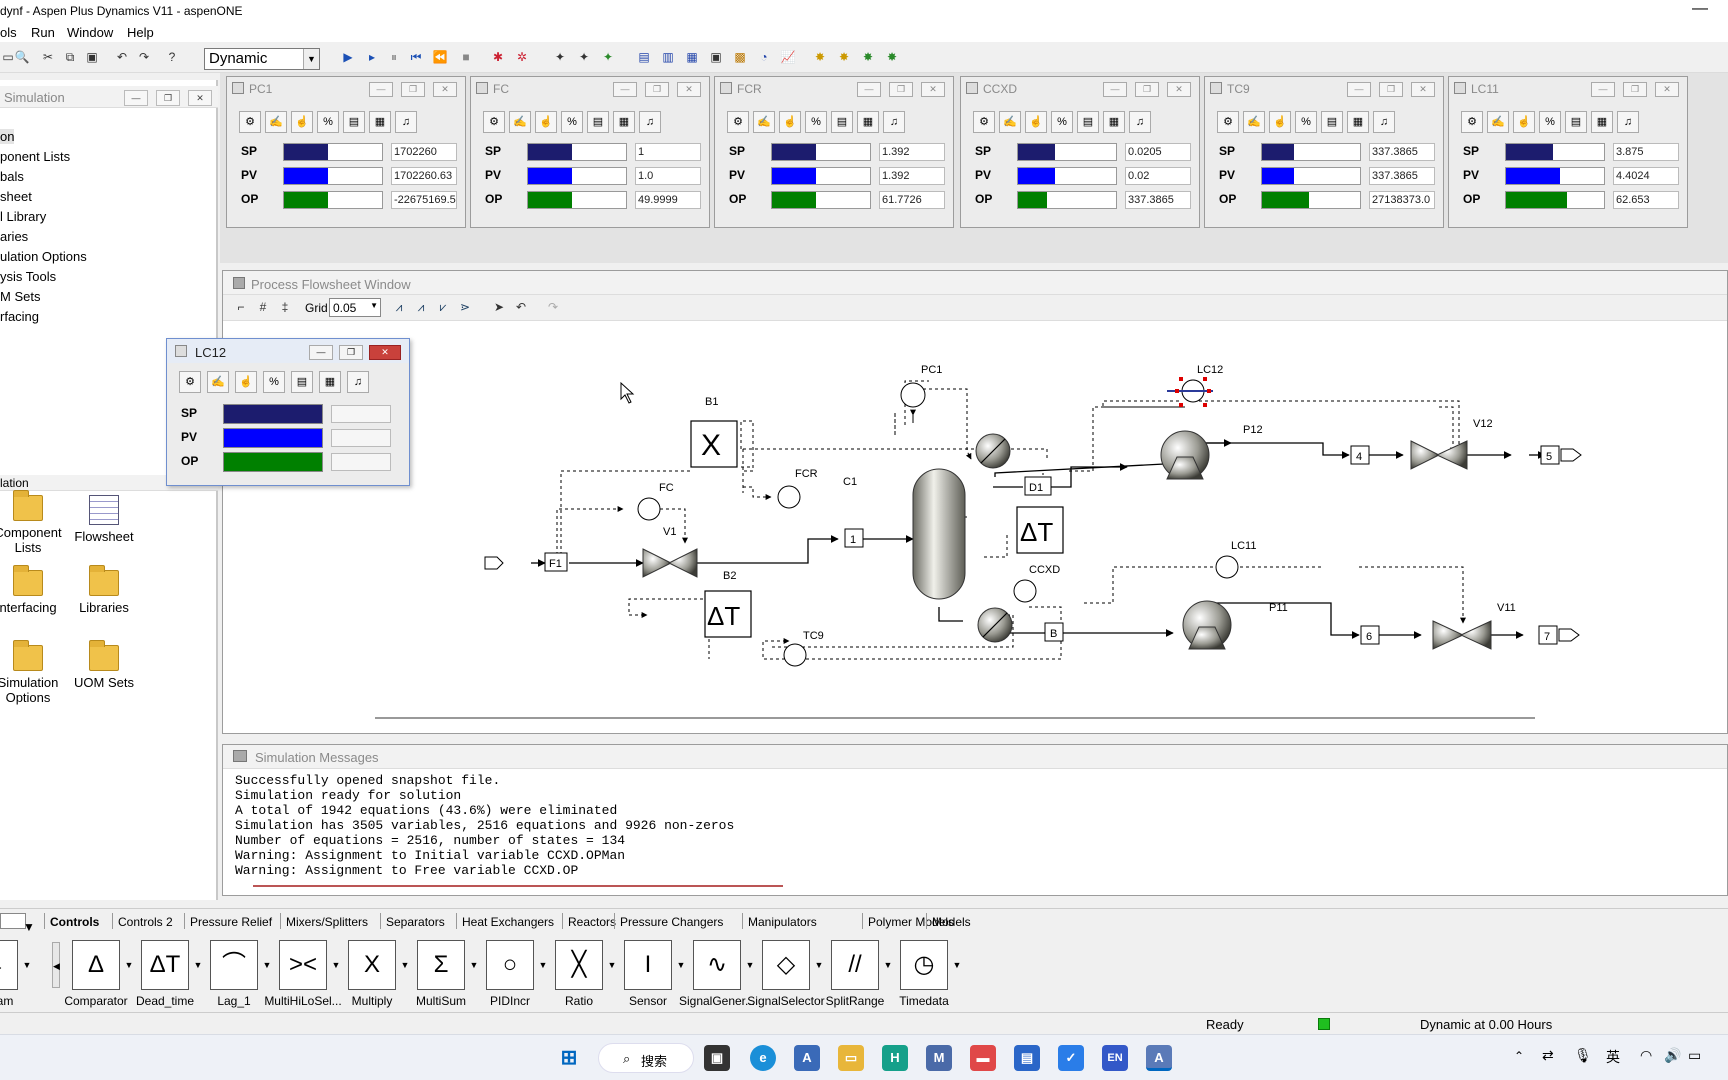 The width and height of the screenshot is (1728, 1080). Describe the element at coordinates (807, 1058) in the screenshot. I see `aspen-icon: A` at that location.